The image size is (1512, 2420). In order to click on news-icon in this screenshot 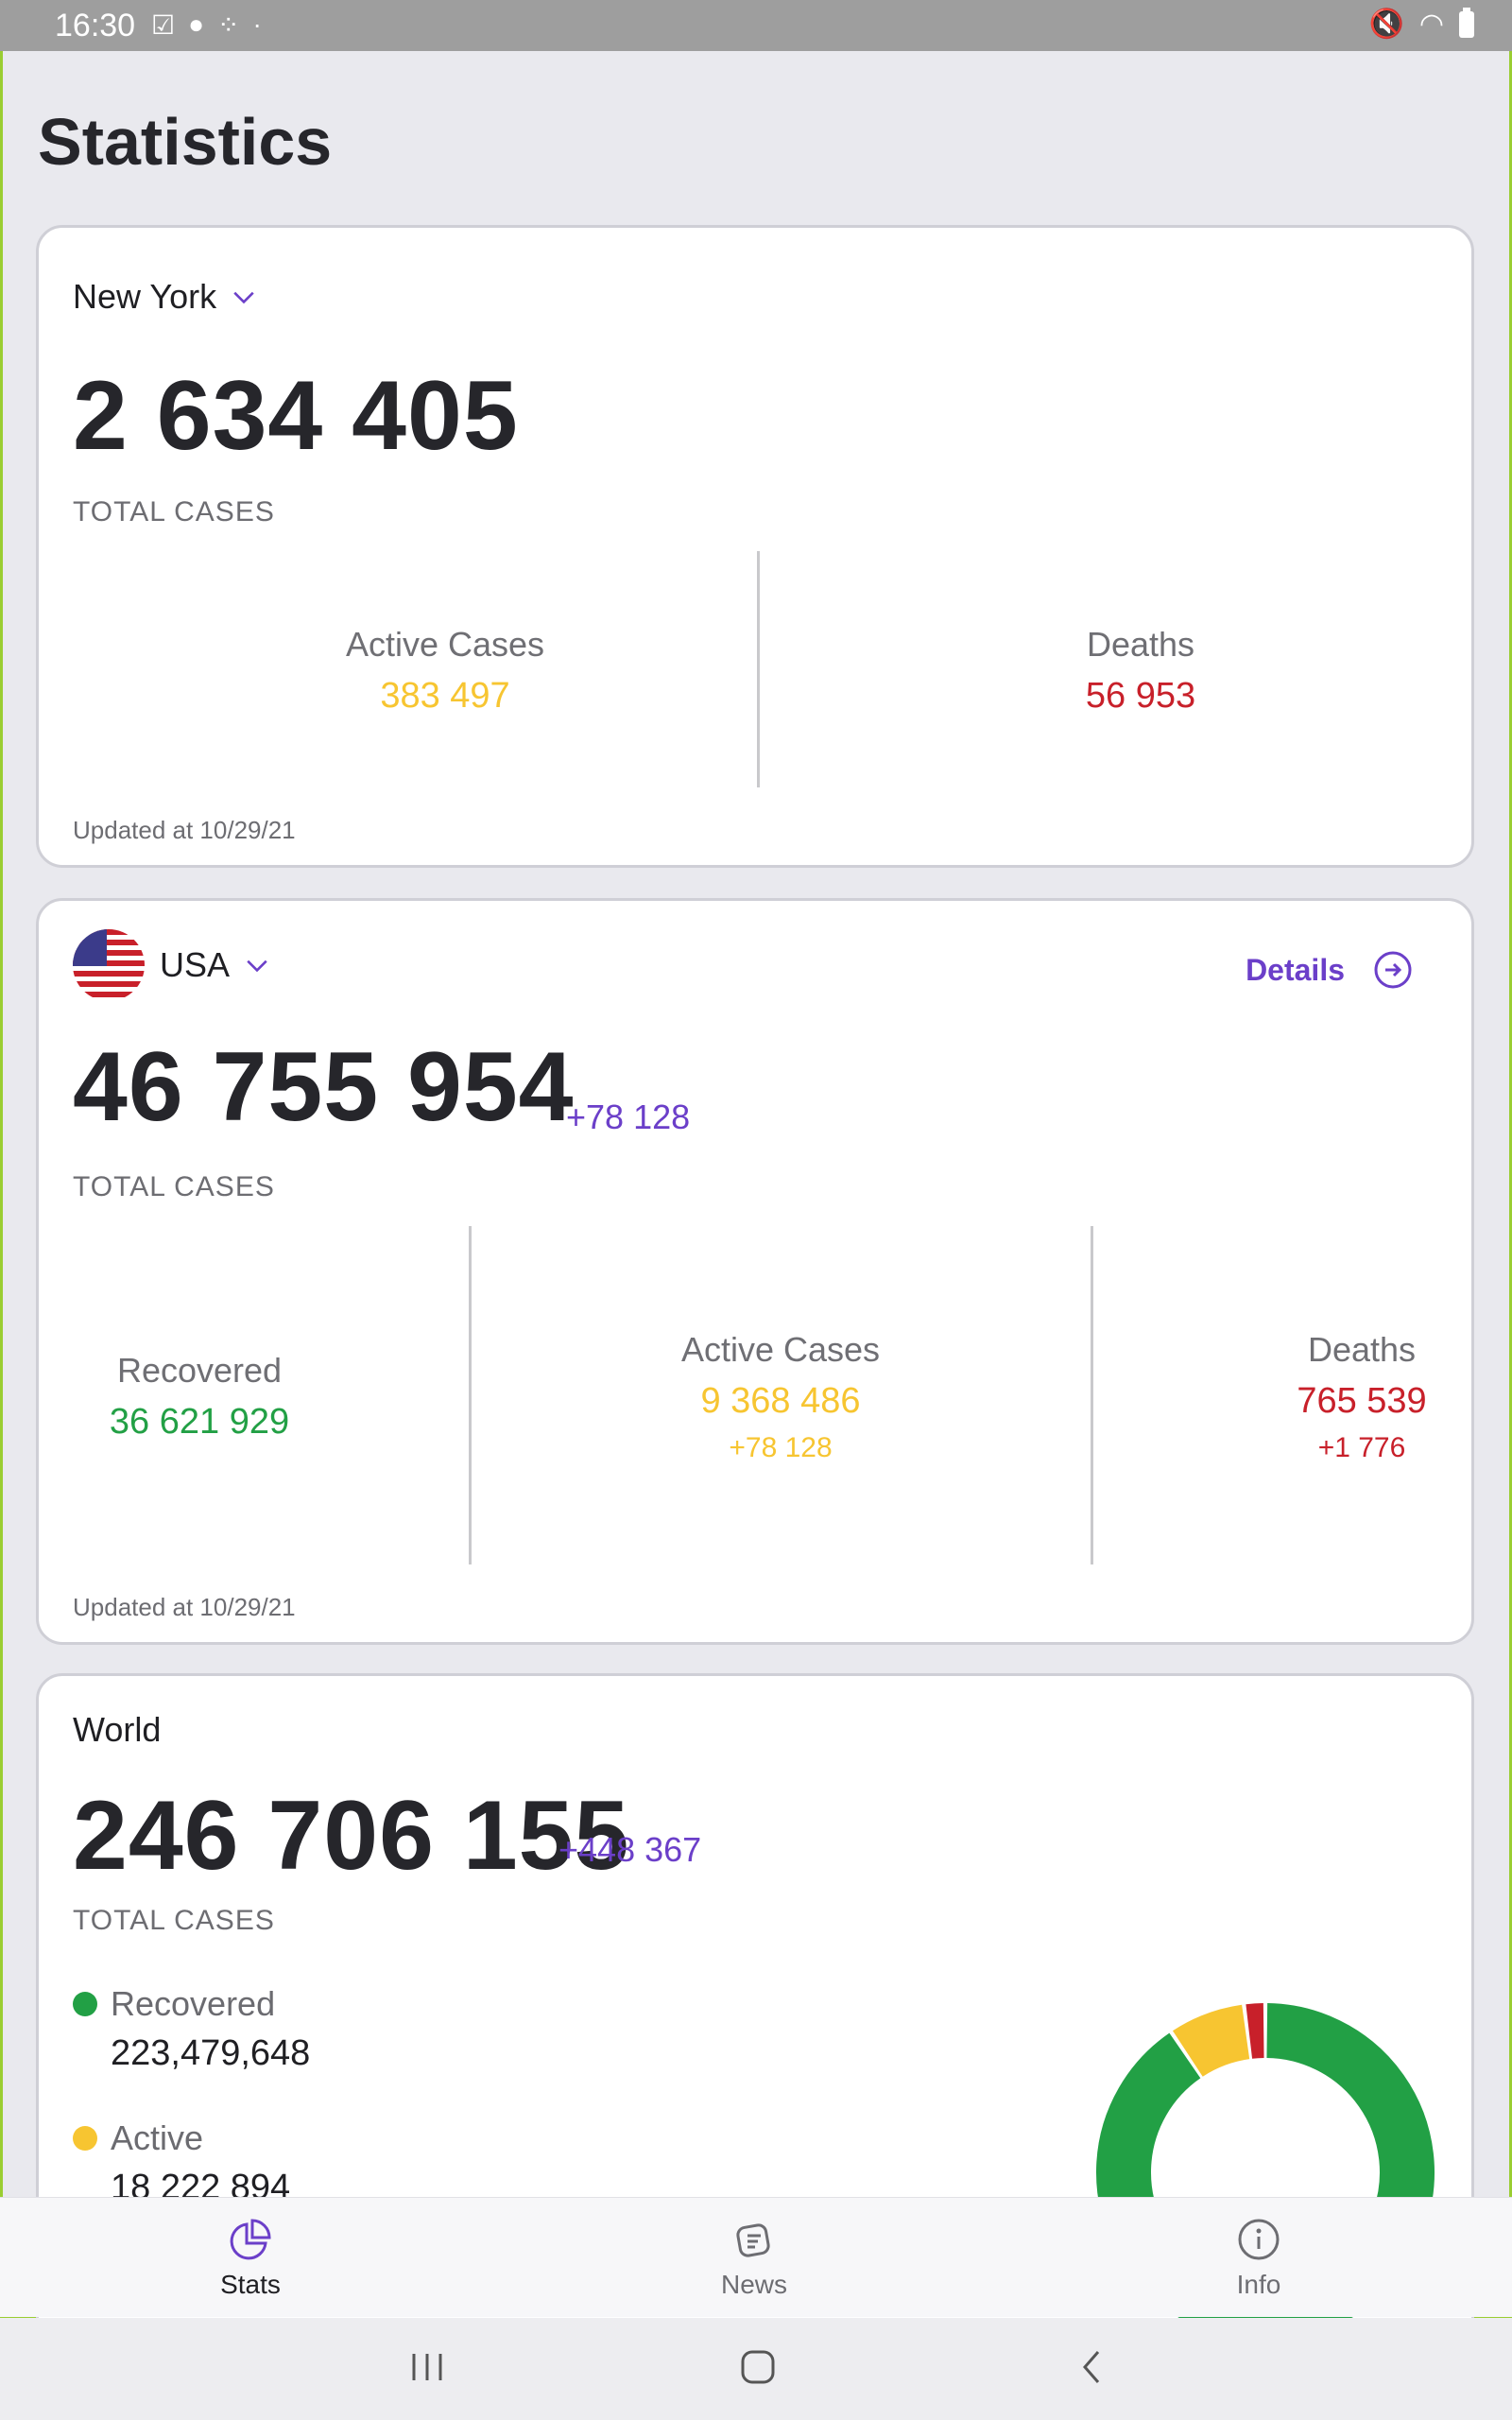, I will do `click(753, 2240)`.